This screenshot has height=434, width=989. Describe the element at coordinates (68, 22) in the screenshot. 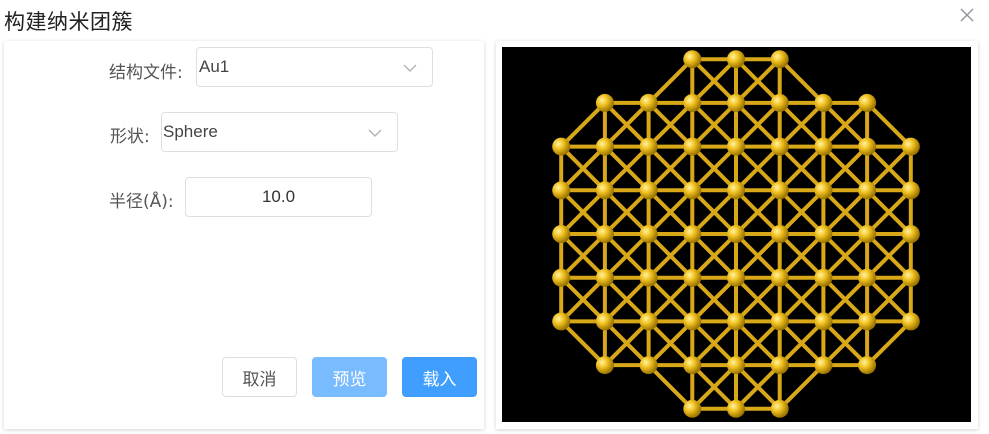

I see `dialog-title: 构建纳米团簇` at that location.